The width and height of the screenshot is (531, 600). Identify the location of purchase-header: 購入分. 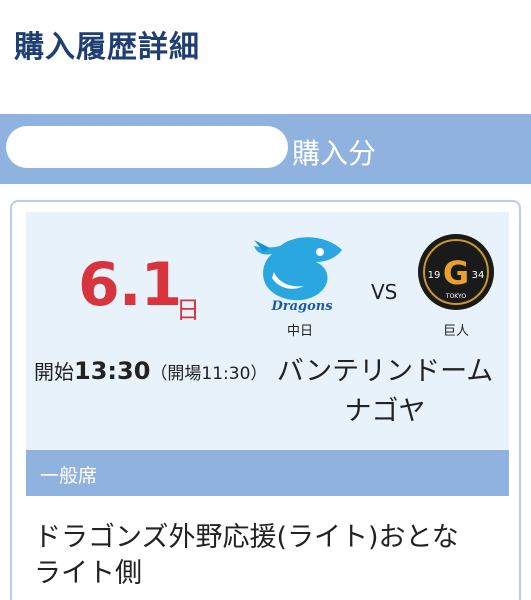
(265, 149).